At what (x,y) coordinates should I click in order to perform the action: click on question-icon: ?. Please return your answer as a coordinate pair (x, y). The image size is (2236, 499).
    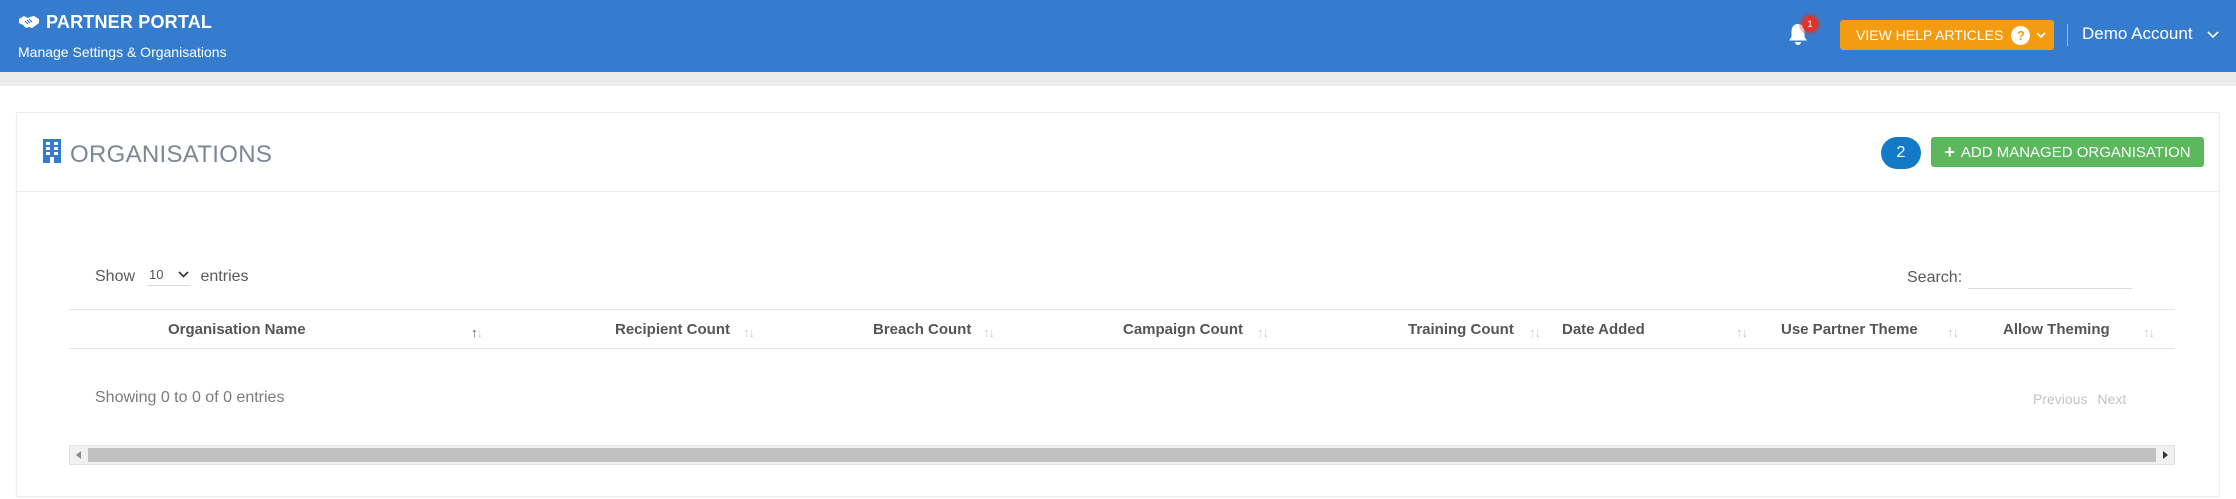
    Looking at the image, I should click on (2021, 35).